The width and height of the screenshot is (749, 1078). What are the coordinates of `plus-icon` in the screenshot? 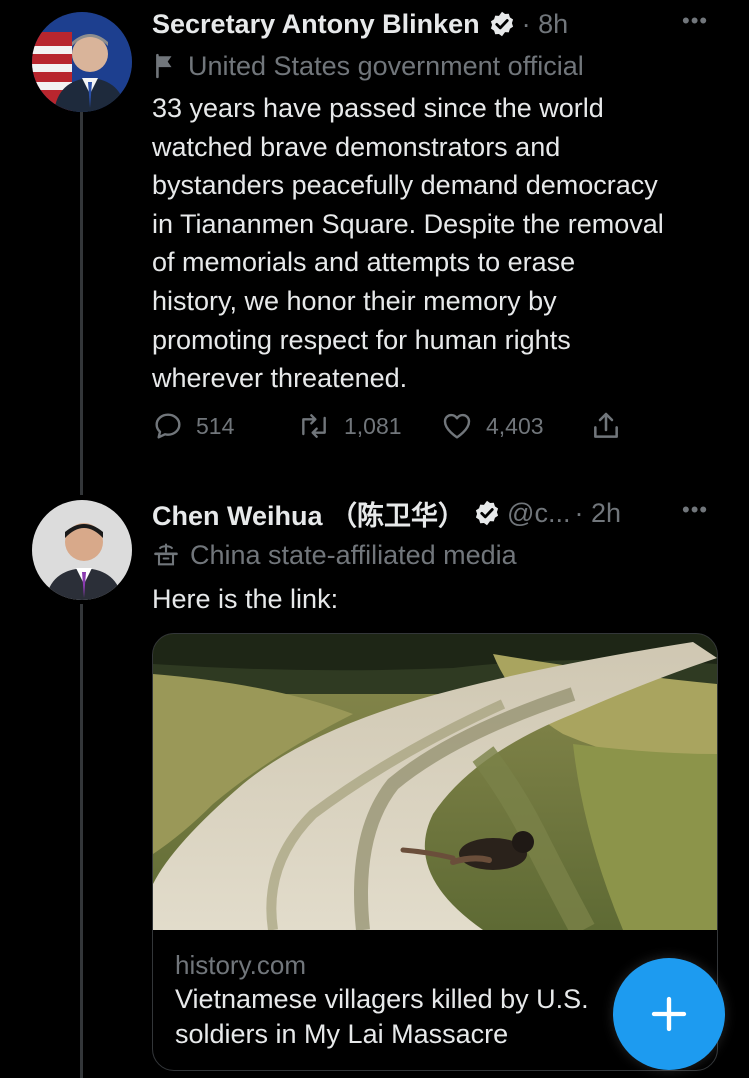 It's located at (669, 1014).